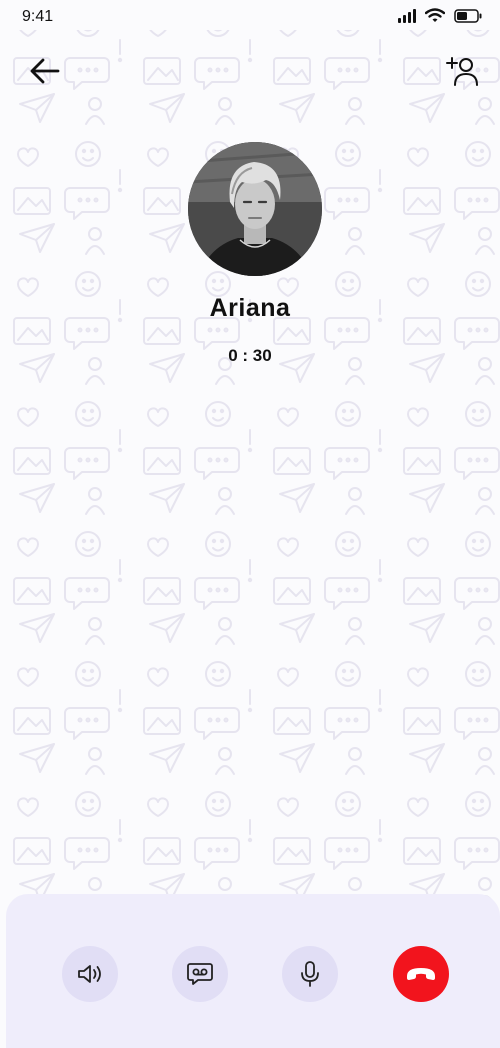  I want to click on status-icons, so click(440, 15).